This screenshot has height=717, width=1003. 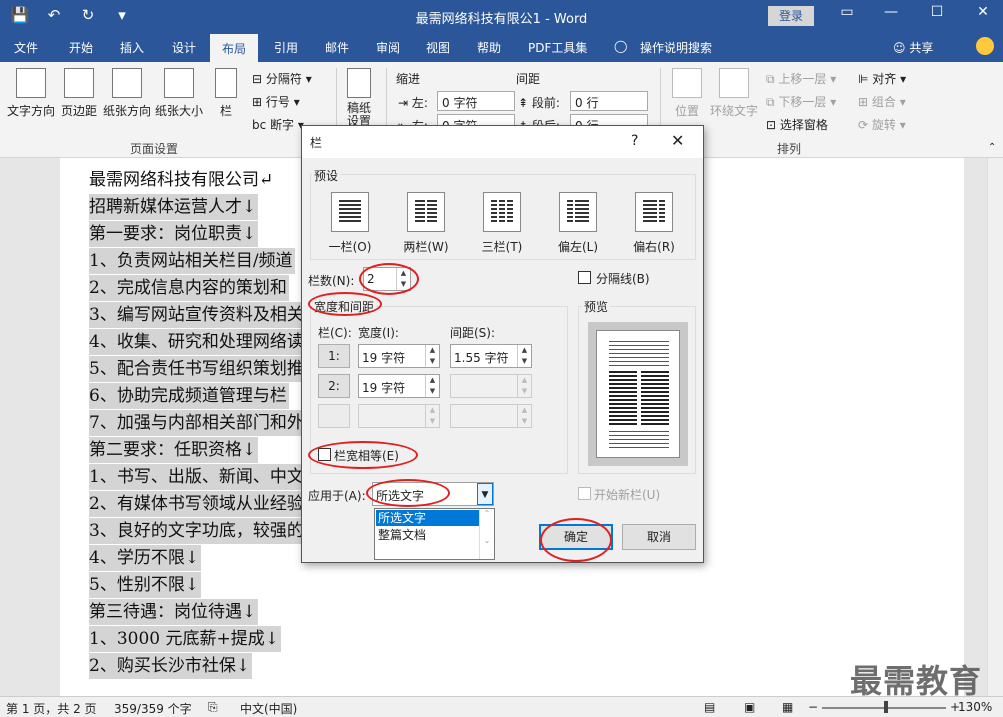 I want to click on three-columns-icon, so click(x=502, y=212).